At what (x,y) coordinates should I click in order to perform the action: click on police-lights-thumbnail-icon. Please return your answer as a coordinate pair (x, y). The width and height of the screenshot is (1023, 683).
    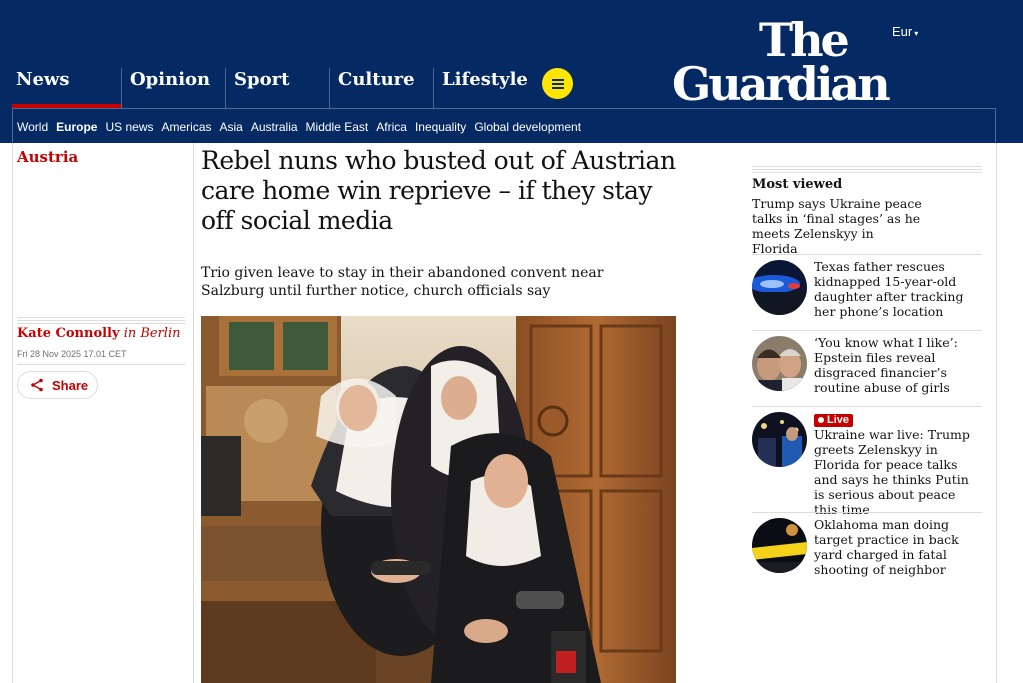
    Looking at the image, I should click on (779, 287).